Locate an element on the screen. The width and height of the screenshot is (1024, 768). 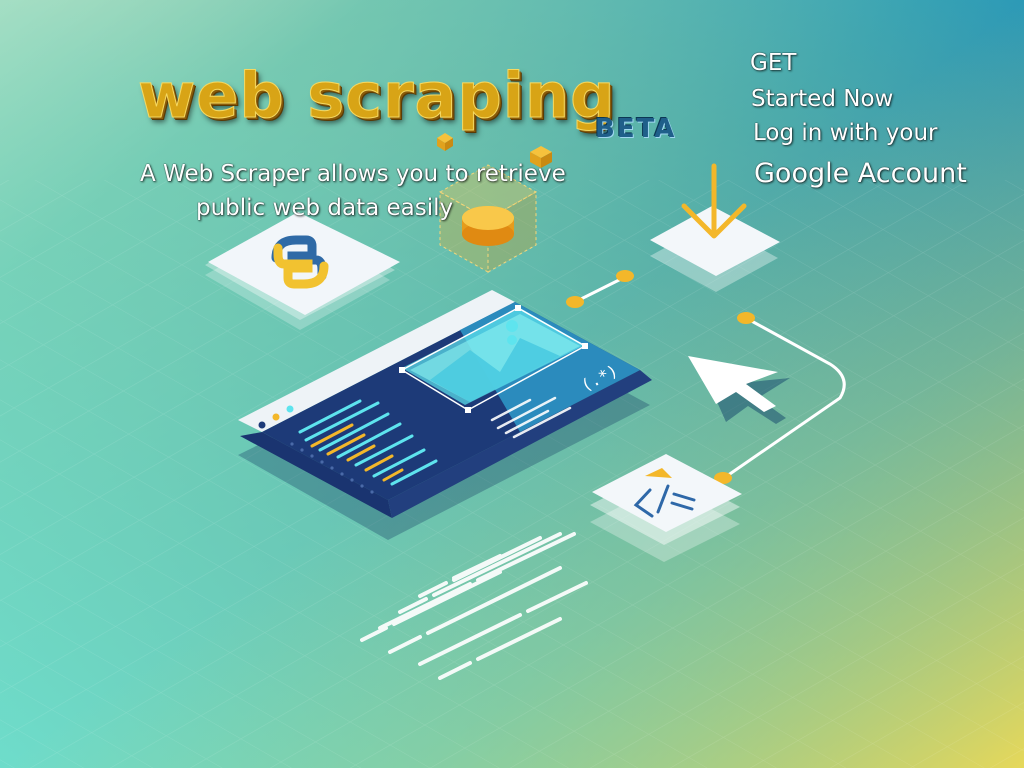
tagline-line-1: A Web Scraper allows you to retrieve is located at coordinates (353, 174).